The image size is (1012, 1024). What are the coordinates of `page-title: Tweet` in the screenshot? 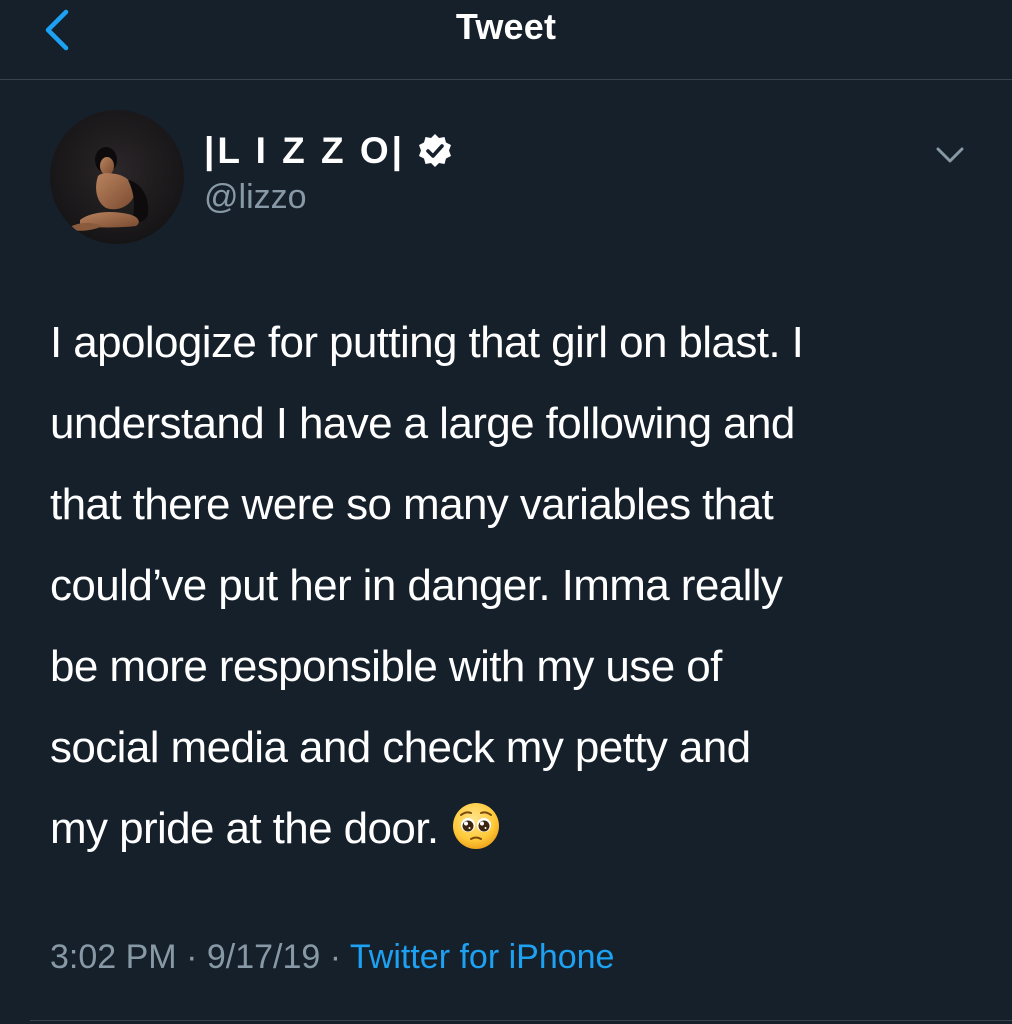 It's located at (506, 26).